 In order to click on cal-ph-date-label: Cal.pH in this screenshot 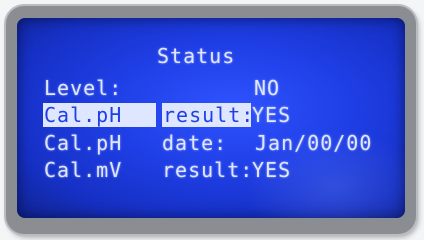, I will do `click(83, 143)`.